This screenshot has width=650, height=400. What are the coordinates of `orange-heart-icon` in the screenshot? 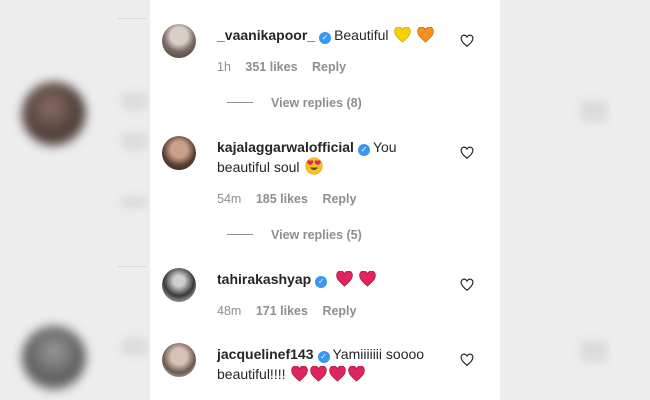 It's located at (426, 37).